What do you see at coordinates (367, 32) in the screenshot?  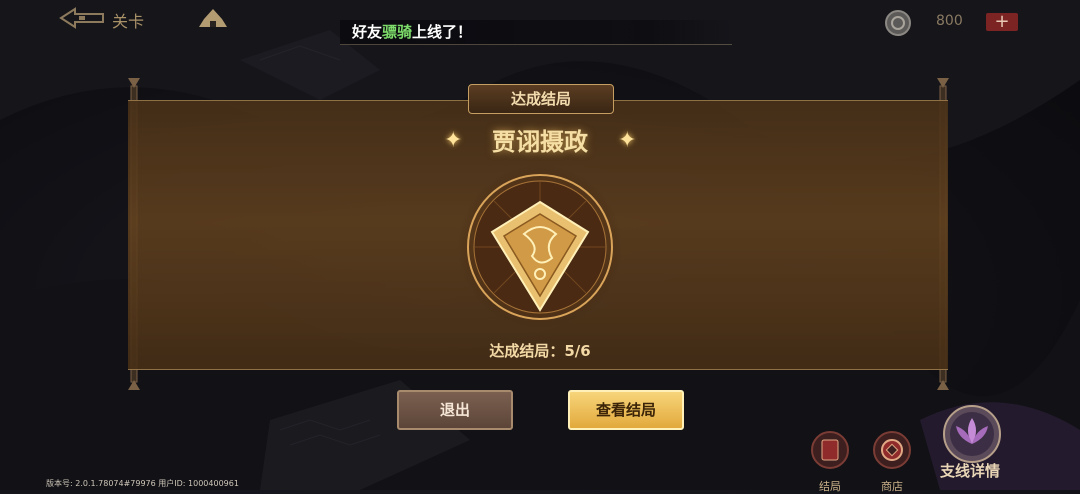 I see `notice-prefix: 好友` at bounding box center [367, 32].